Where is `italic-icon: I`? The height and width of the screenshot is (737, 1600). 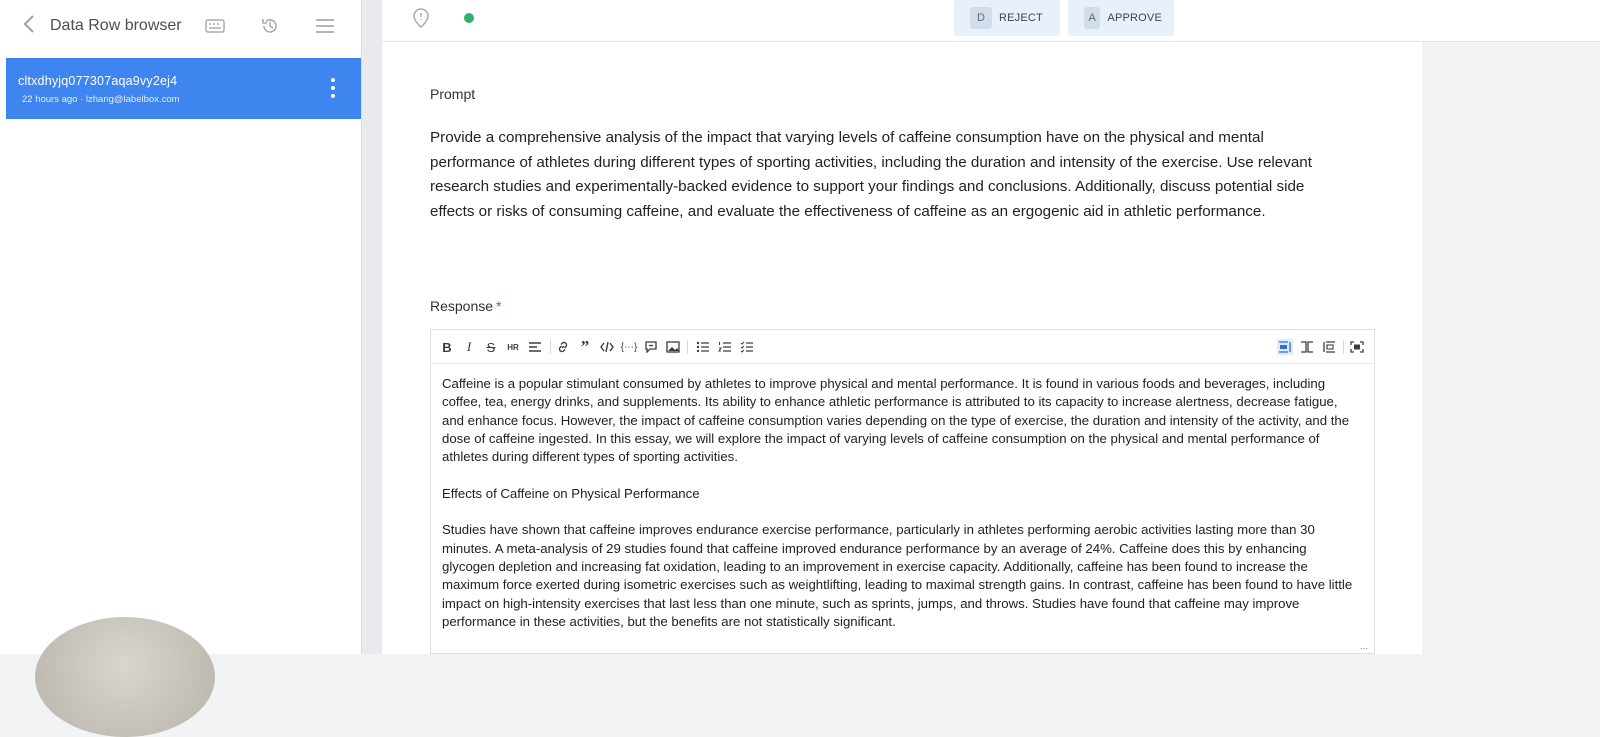 italic-icon: I is located at coordinates (469, 347).